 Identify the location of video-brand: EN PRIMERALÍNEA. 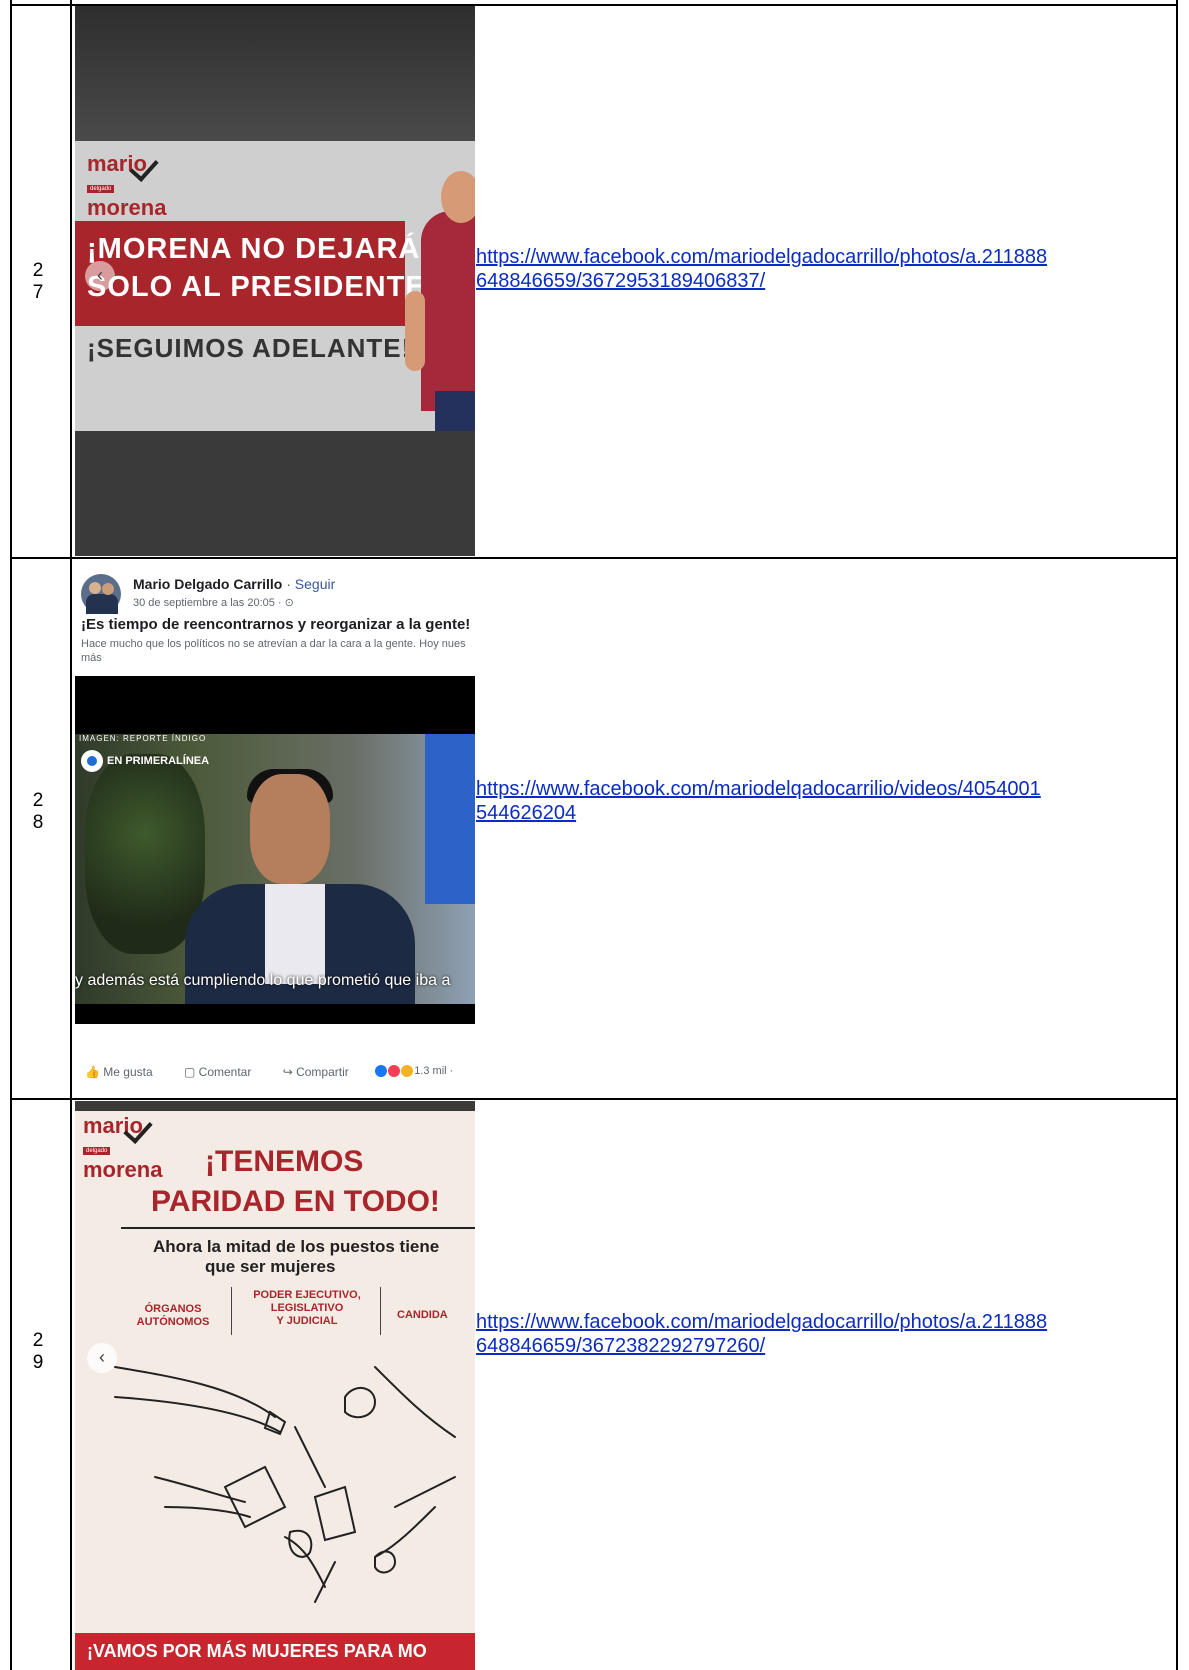
(145, 761).